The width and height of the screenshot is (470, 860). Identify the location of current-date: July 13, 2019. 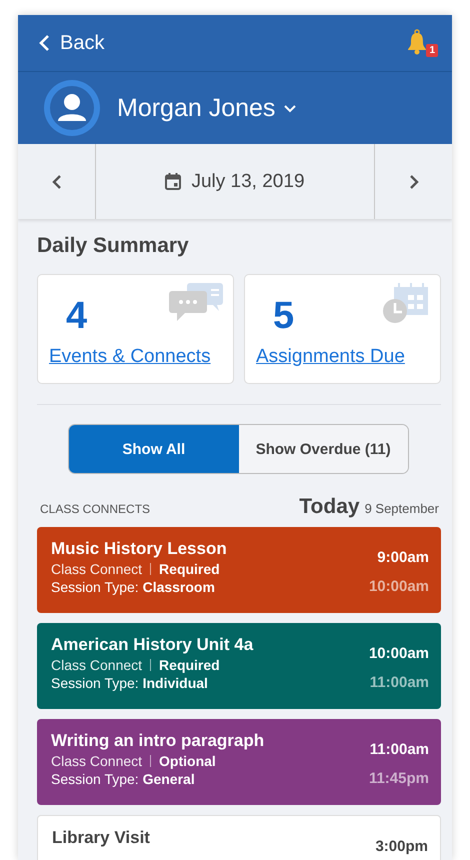
(248, 181).